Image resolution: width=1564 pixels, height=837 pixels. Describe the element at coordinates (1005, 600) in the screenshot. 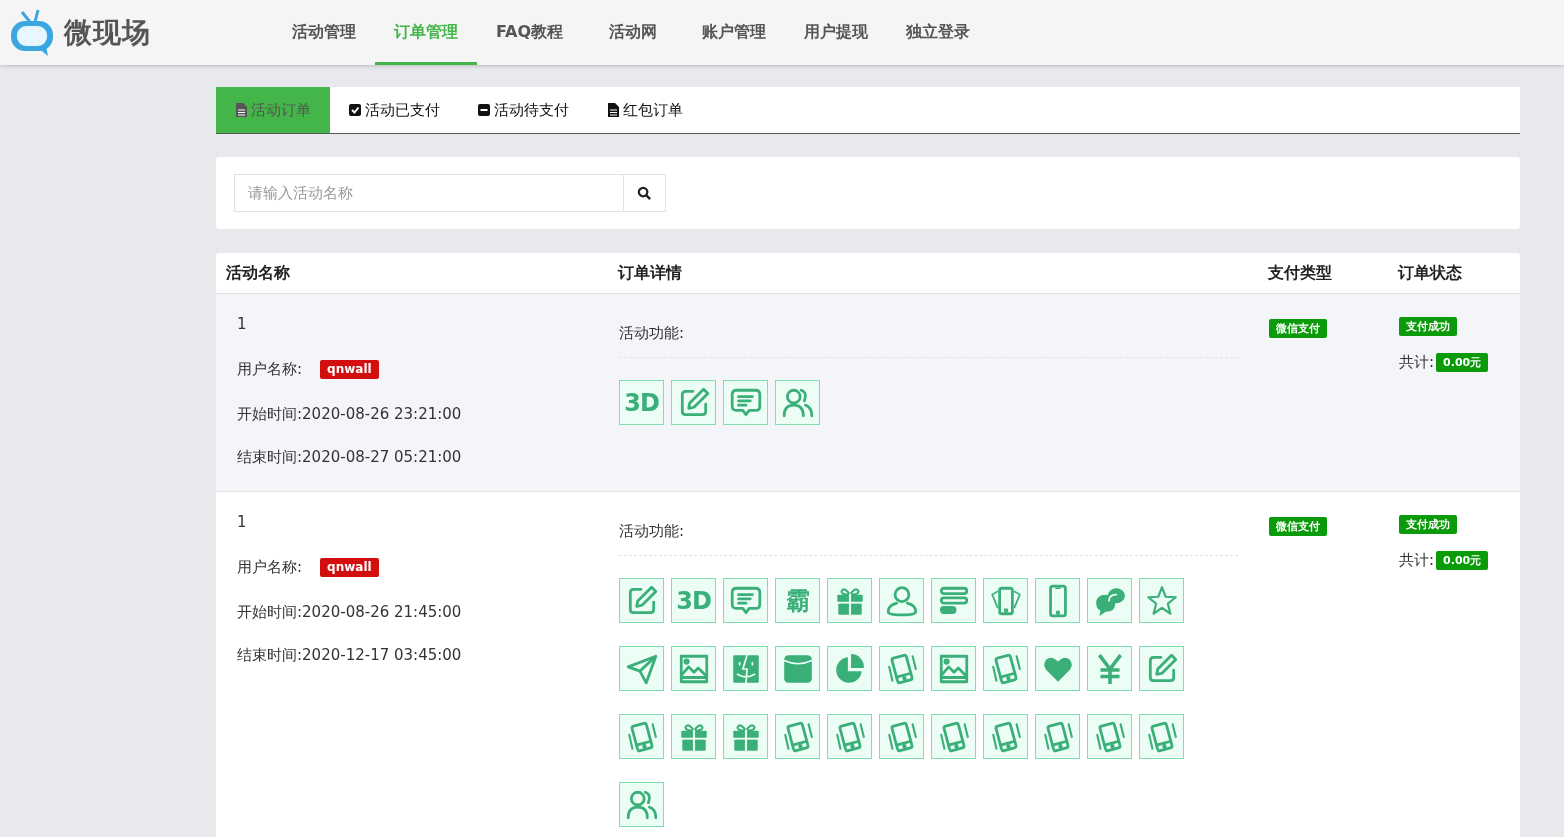

I see `phones-icon` at that location.